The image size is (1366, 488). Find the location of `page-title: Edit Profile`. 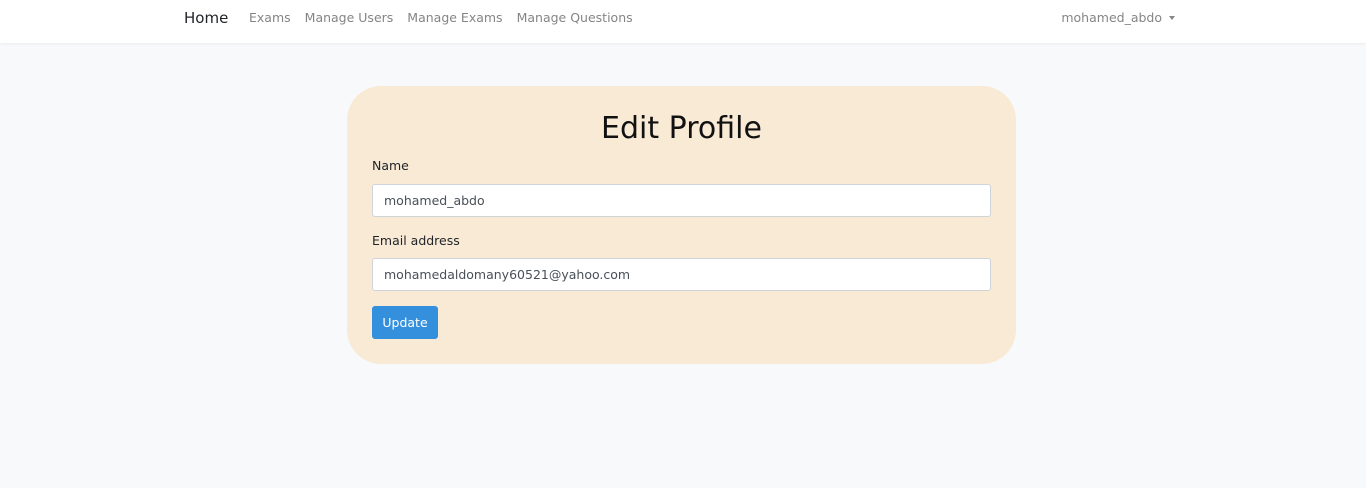

page-title: Edit Profile is located at coordinates (681, 128).